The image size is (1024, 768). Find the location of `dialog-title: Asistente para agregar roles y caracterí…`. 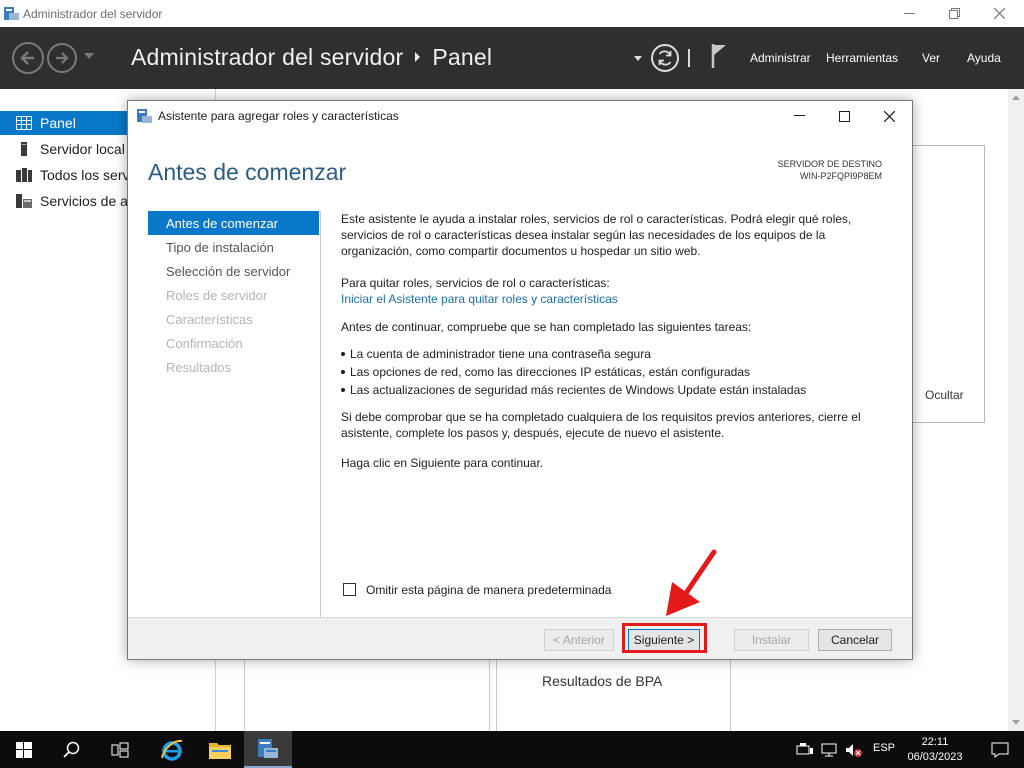

dialog-title: Asistente para agregar roles y caracterí… is located at coordinates (278, 116).